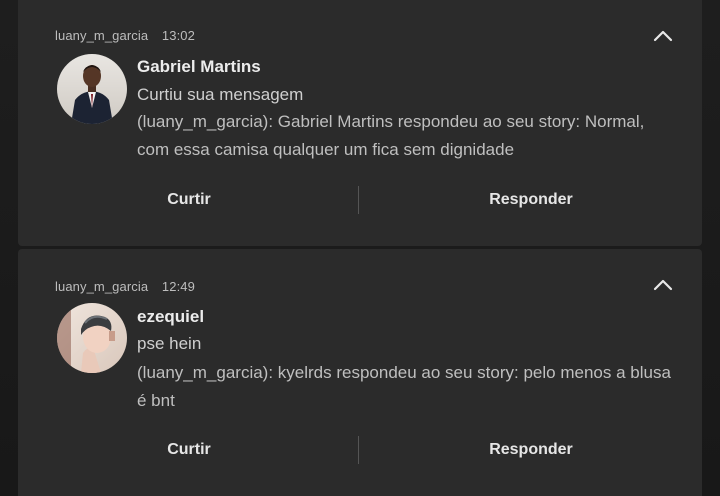 This screenshot has height=496, width=720. Describe the element at coordinates (171, 316) in the screenshot. I see `notification-title: ezequiel` at that location.